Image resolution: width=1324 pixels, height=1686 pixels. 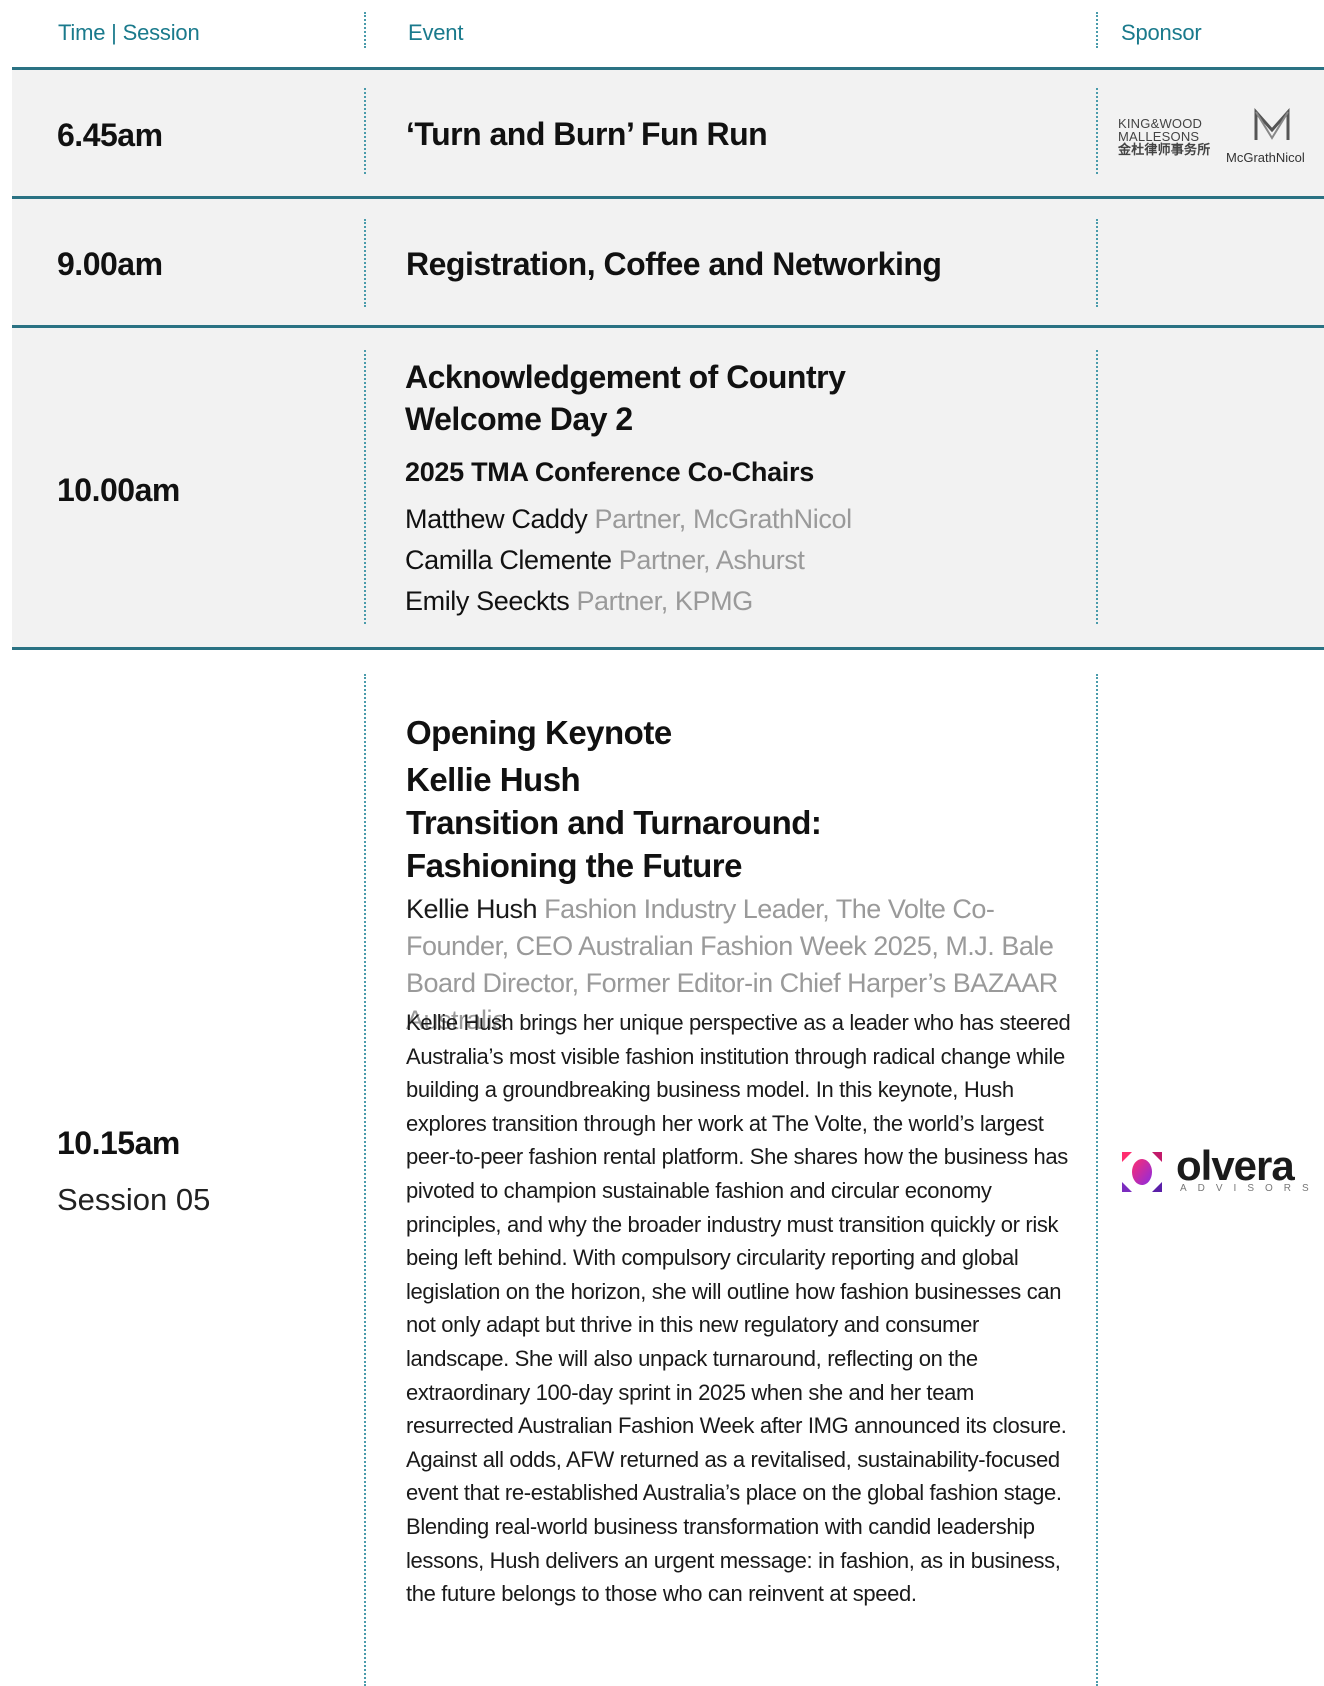 What do you see at coordinates (110, 135) in the screenshot?
I see `row-time: 6.45am` at bounding box center [110, 135].